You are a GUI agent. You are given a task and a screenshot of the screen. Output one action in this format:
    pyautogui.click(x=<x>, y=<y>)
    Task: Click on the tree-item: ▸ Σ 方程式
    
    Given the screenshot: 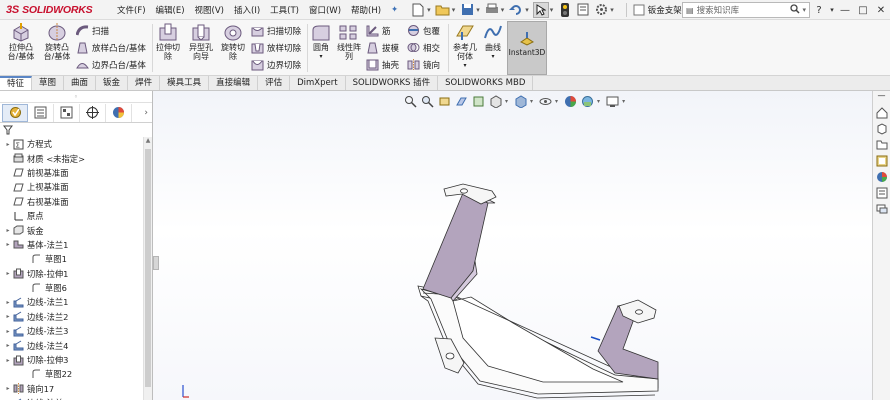 What is the action you would take?
    pyautogui.click(x=76, y=144)
    